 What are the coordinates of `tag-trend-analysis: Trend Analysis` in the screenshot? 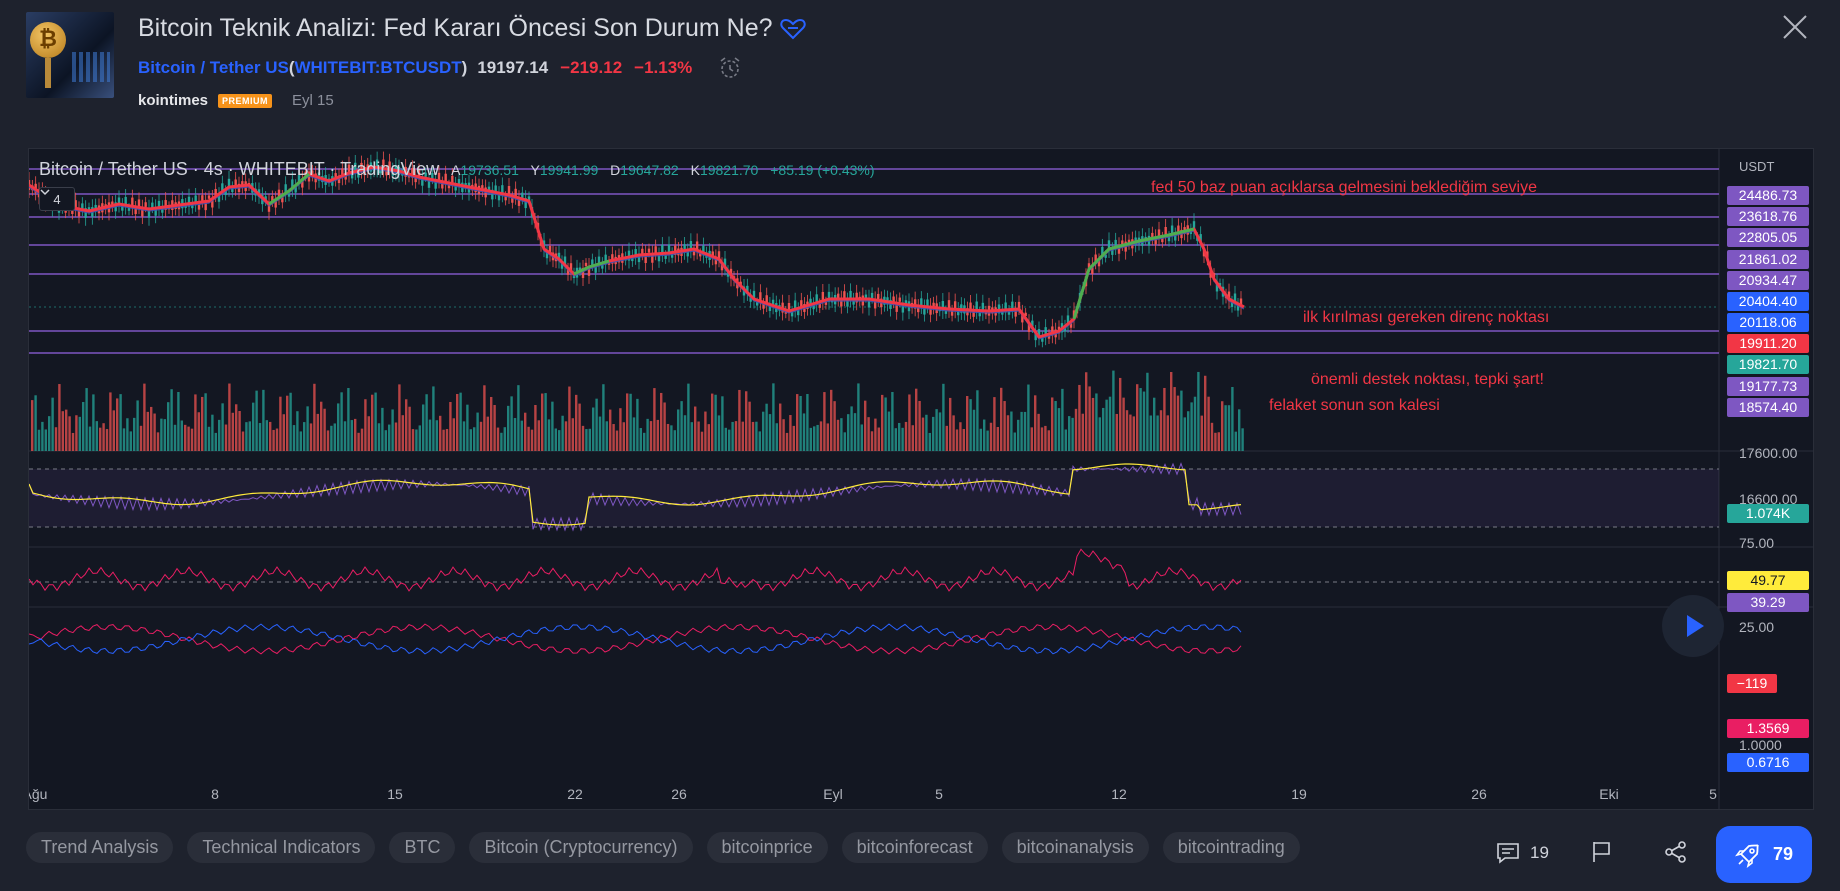 It's located at (100, 847).